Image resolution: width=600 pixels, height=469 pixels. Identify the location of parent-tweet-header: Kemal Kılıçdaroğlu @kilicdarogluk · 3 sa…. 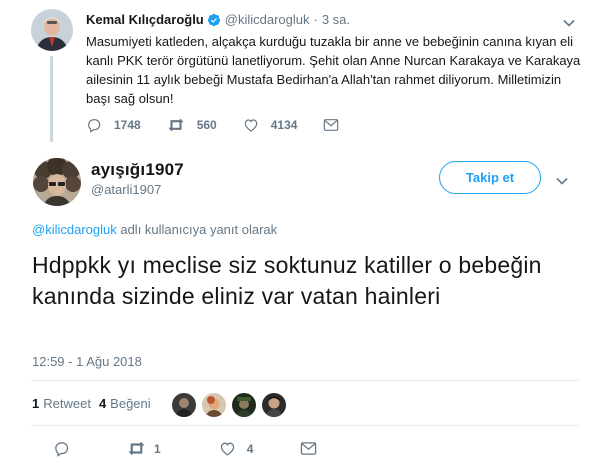
(218, 19).